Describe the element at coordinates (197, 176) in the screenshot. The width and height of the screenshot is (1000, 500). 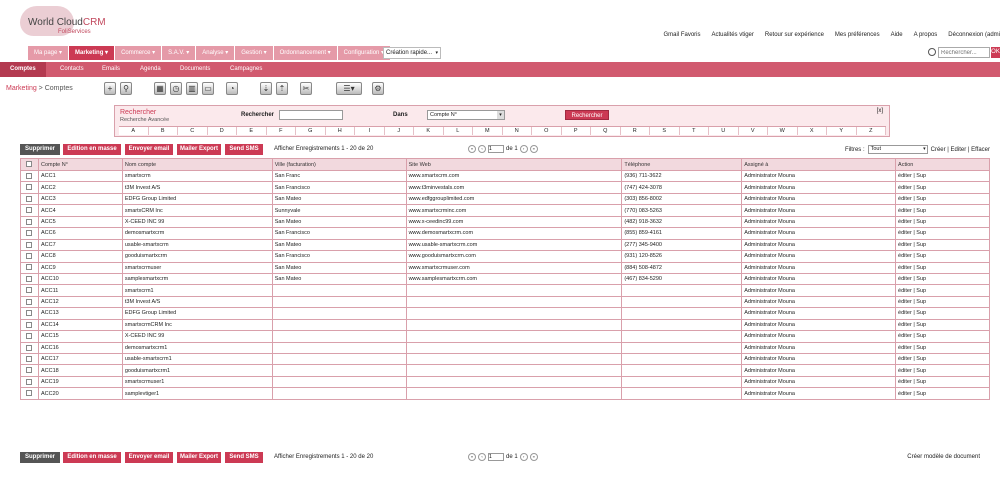
I see `account-name: smartxcrm` at that location.